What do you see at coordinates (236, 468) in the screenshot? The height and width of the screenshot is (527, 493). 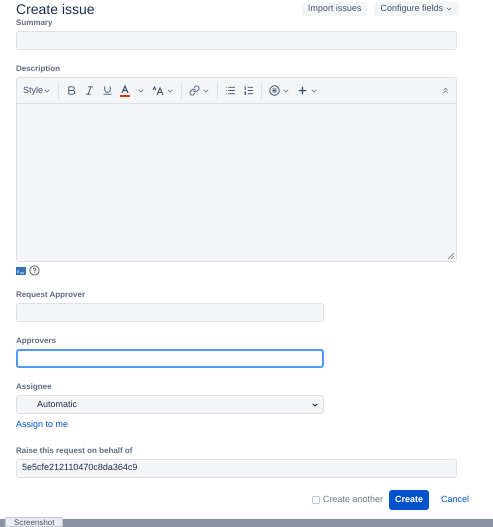 I see `input-field: 5e5cfe212110470c8da364c9` at bounding box center [236, 468].